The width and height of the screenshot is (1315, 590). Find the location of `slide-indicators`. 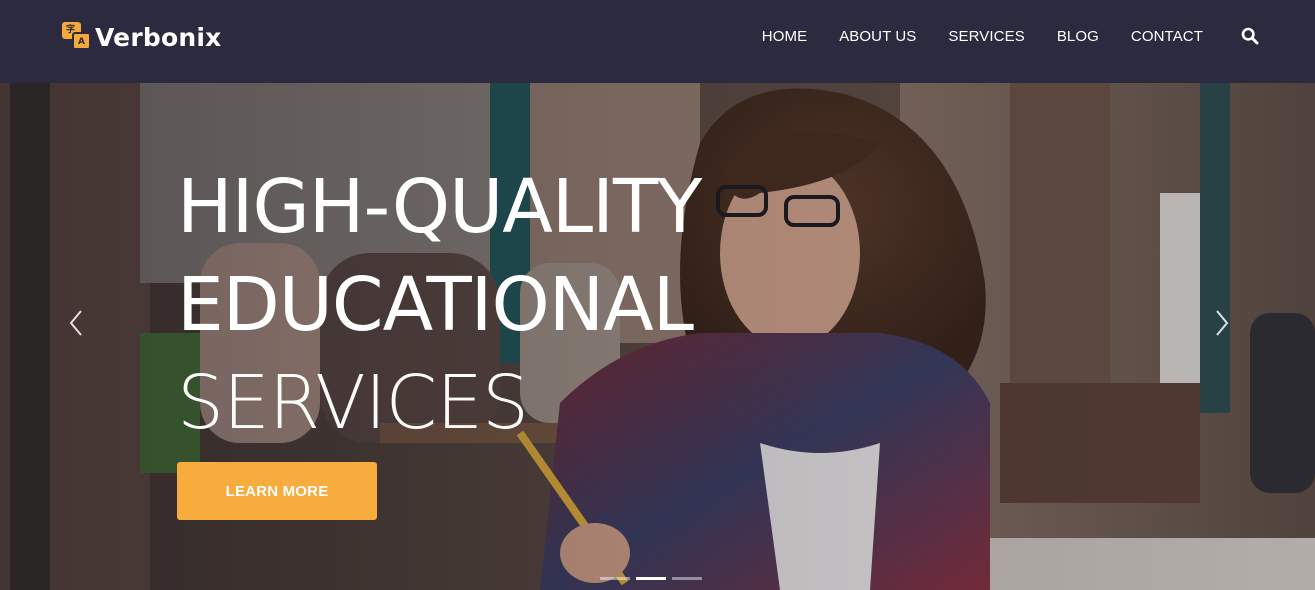

slide-indicators is located at coordinates (654, 578).